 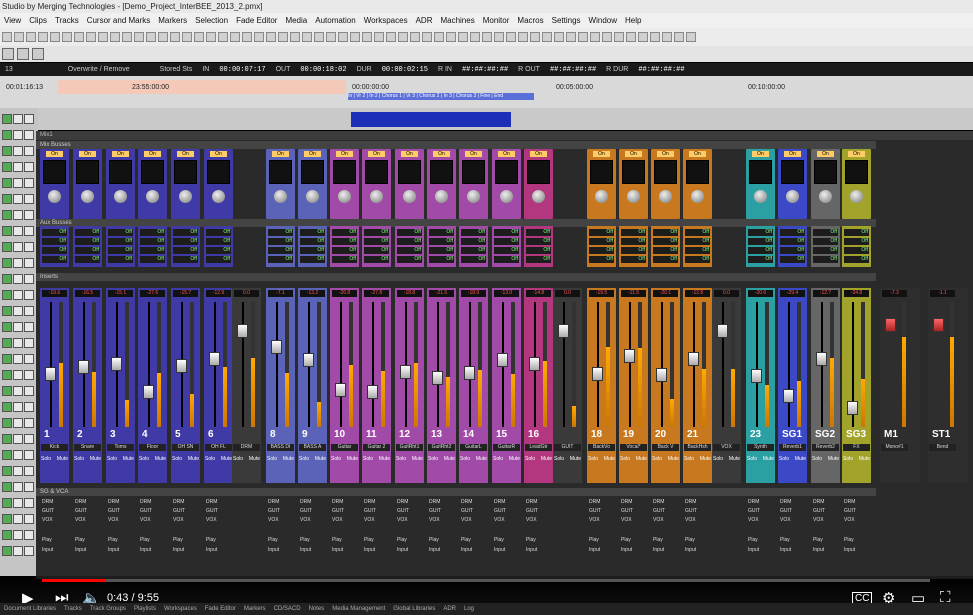 What do you see at coordinates (73, 609) in the screenshot?
I see `task-tab-1: Tracks` at bounding box center [73, 609].